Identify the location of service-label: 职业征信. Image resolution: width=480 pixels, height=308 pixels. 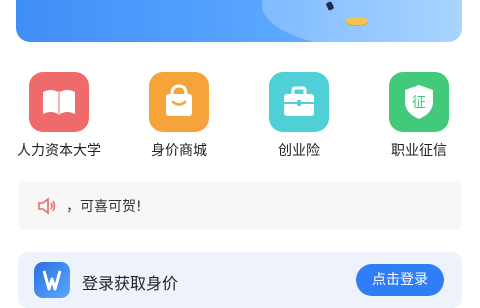
(419, 151).